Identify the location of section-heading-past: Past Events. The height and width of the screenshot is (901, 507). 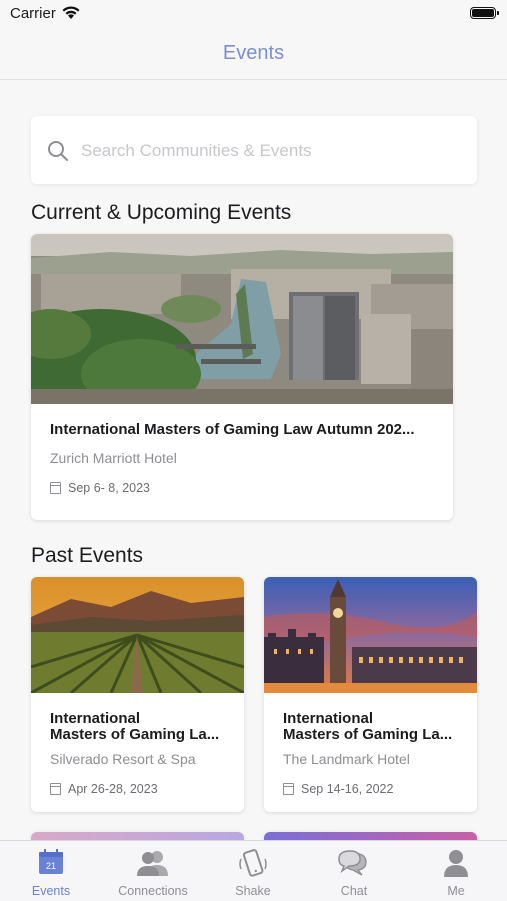
(87, 555).